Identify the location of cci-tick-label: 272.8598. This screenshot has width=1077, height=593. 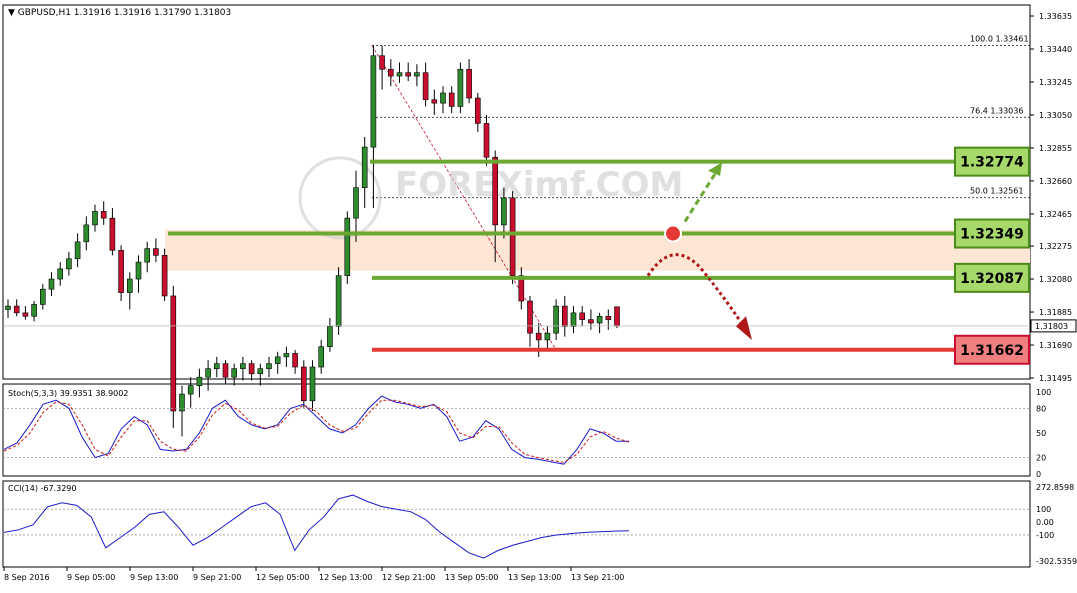
(1055, 487).